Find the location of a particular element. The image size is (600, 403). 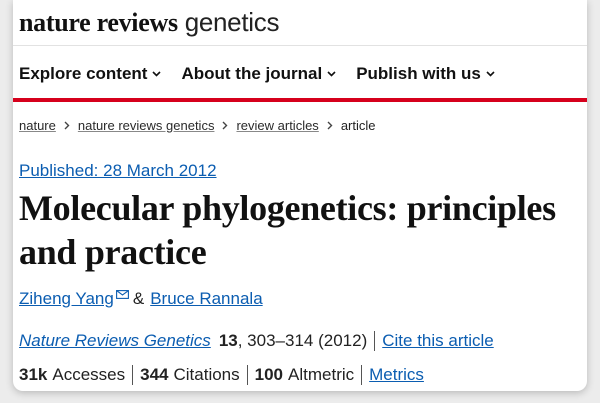

nav-publish-with-us: Publish with us is located at coordinates (425, 74).